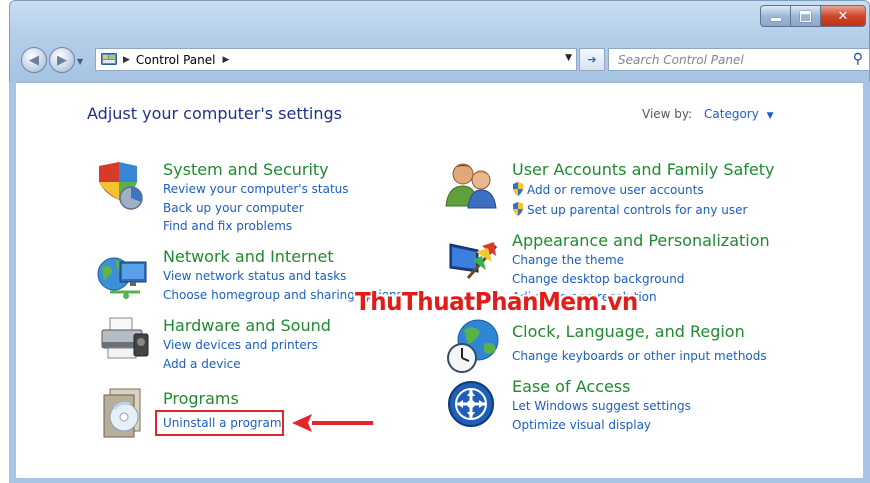 The height and width of the screenshot is (483, 870). I want to click on link-windows-suggest: Let Windows suggest settings, so click(601, 406).